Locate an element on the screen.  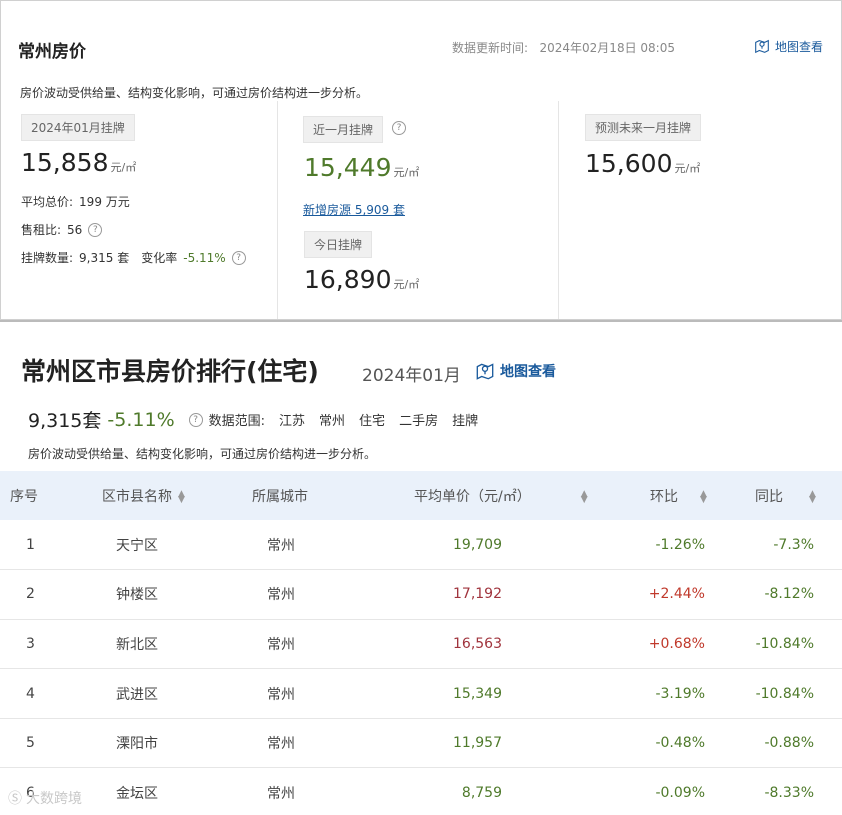
table-header-row: 序号 区市县名称 ▲ ▼ 所属城市 平均单价（元/㎡） ▲ ▼ 环比 ▲ ▼ 同比 ▲ ▼ is located at coordinates (421, 495).